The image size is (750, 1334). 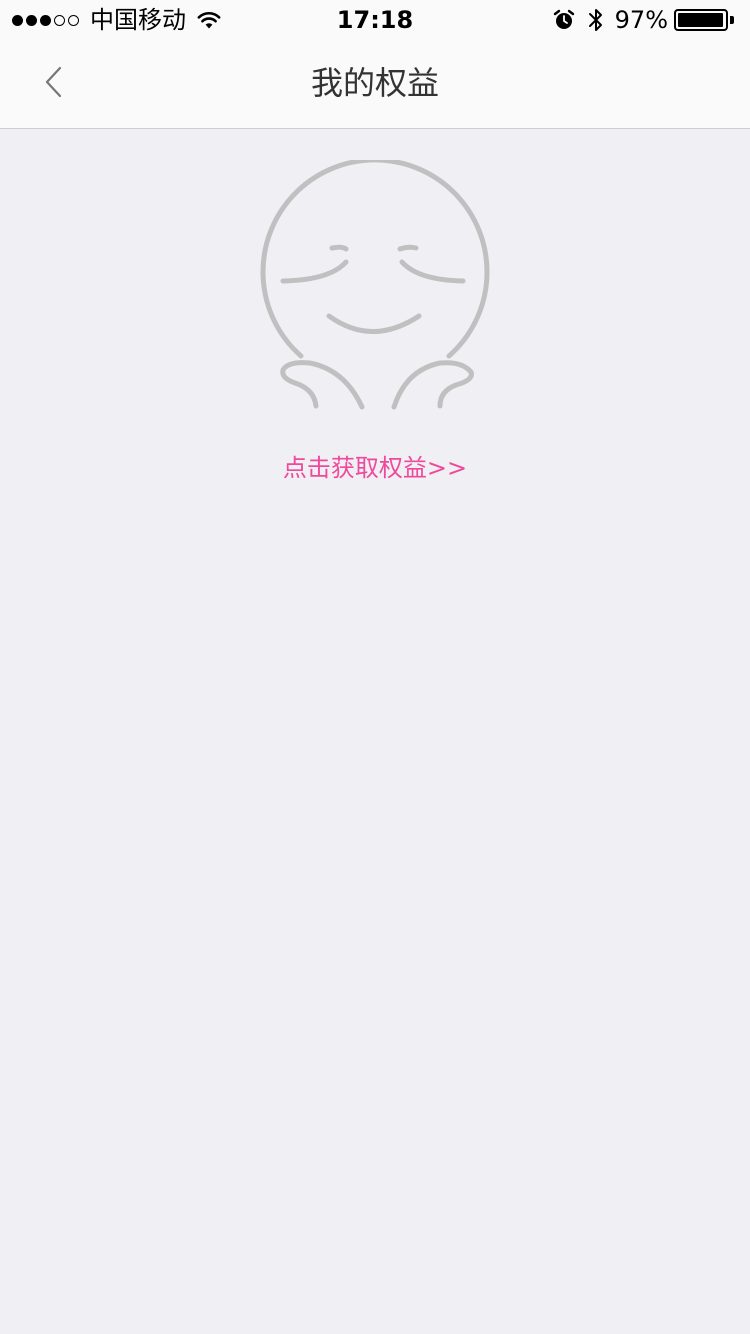 I want to click on status-right: 97%, so click(x=639, y=20).